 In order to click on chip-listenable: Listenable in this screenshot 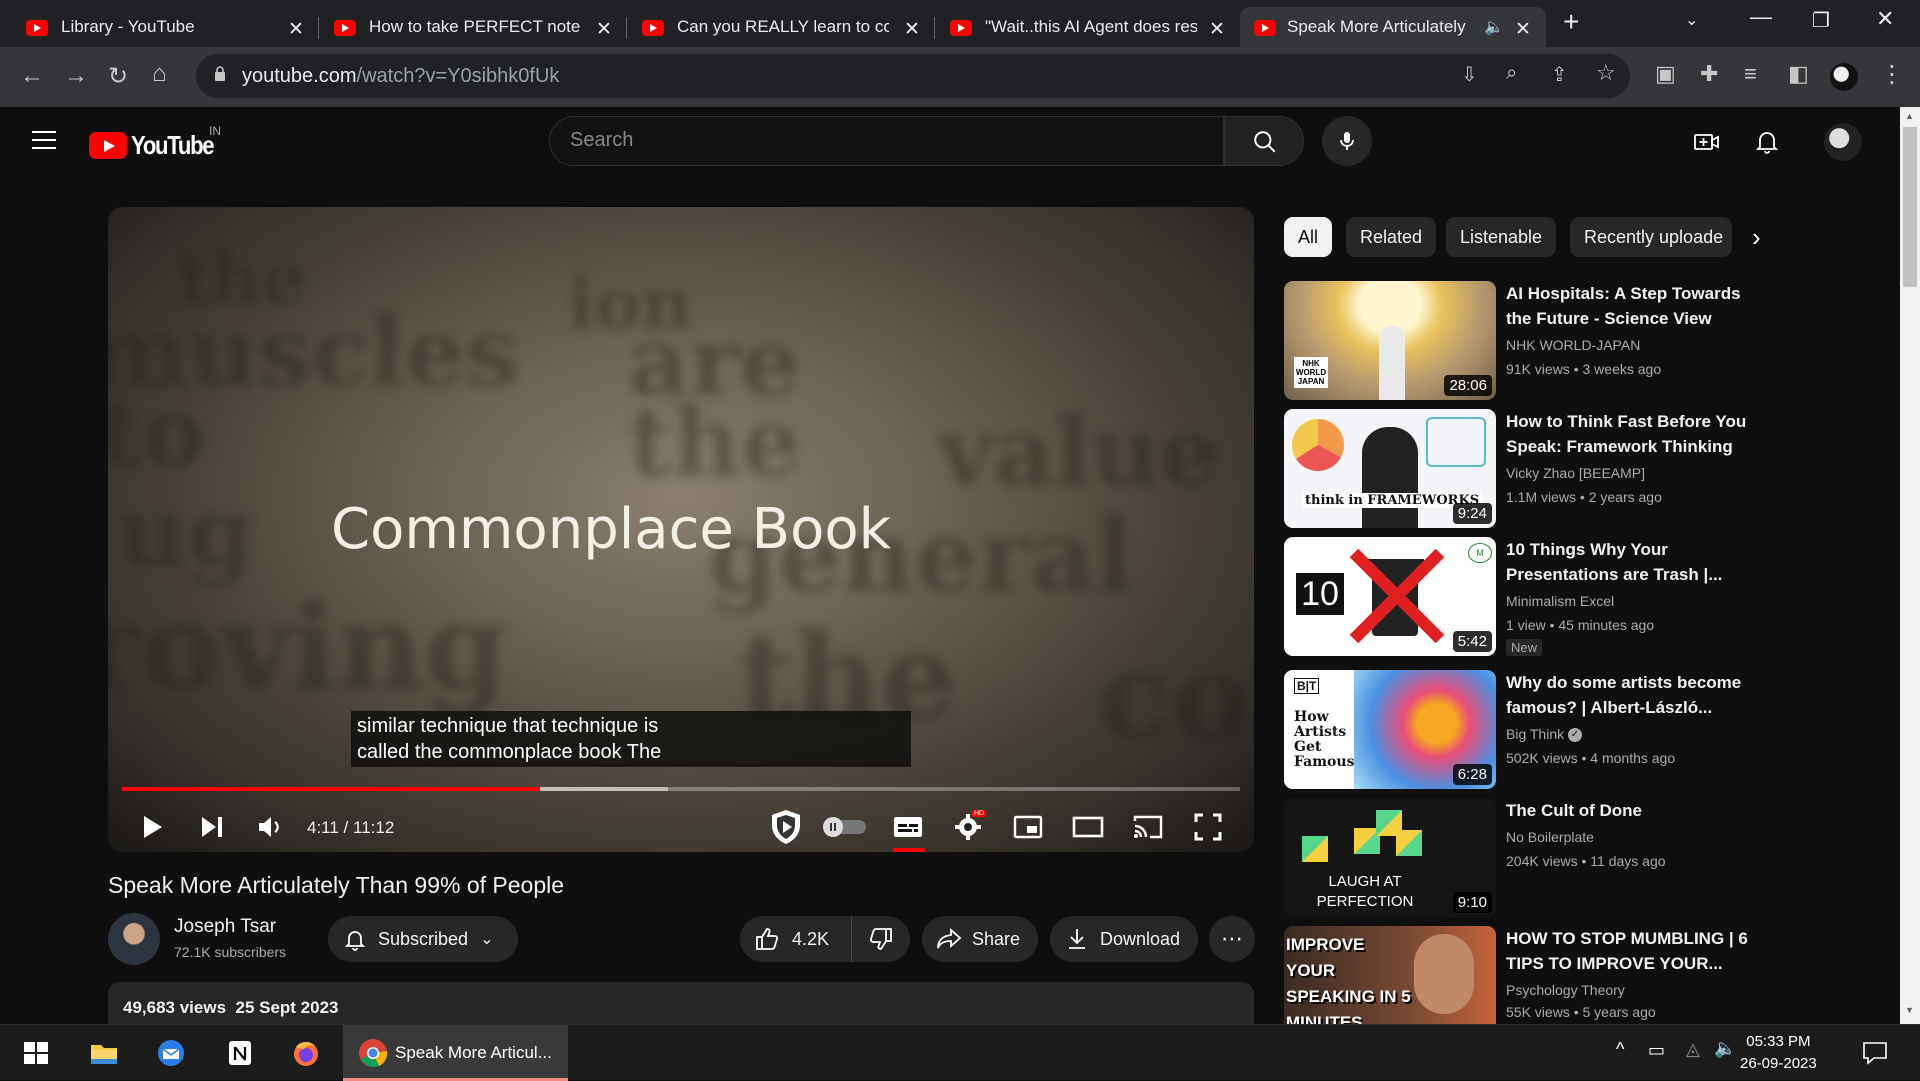, I will do `click(1501, 237)`.